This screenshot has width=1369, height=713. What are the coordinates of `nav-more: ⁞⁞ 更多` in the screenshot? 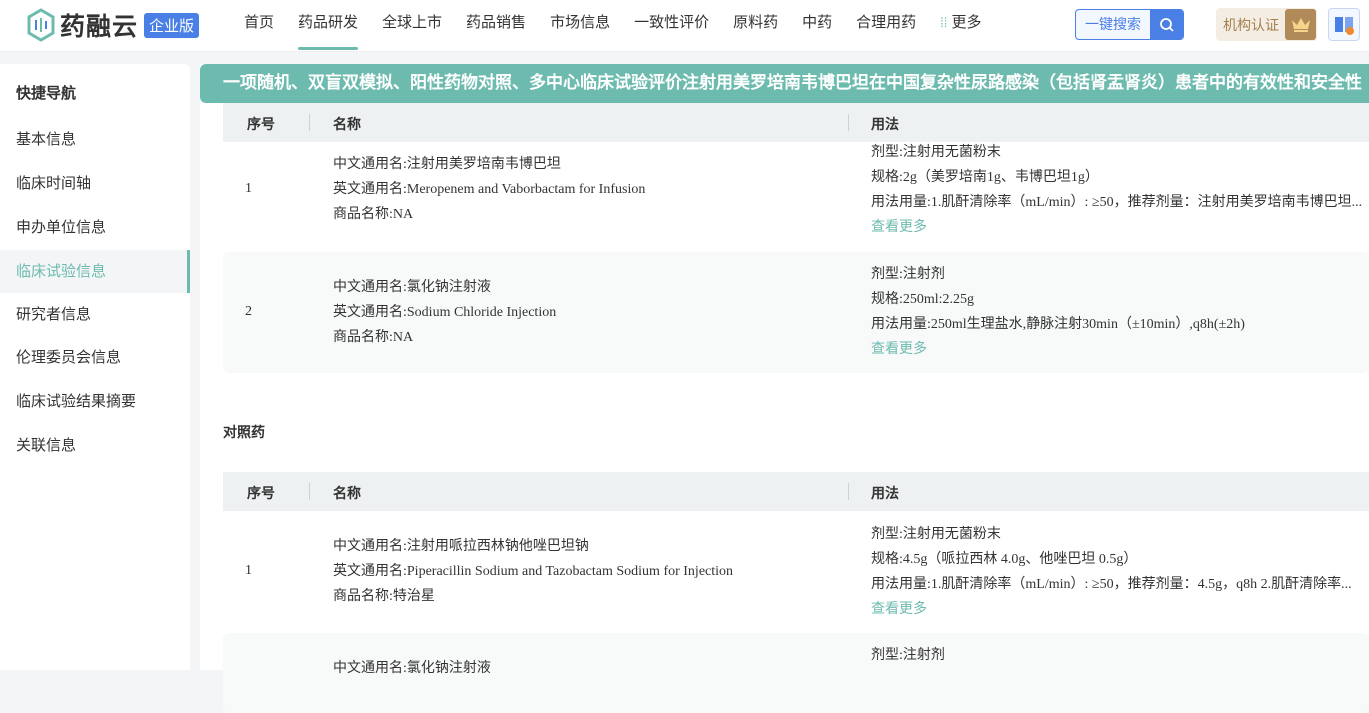 It's located at (960, 26).